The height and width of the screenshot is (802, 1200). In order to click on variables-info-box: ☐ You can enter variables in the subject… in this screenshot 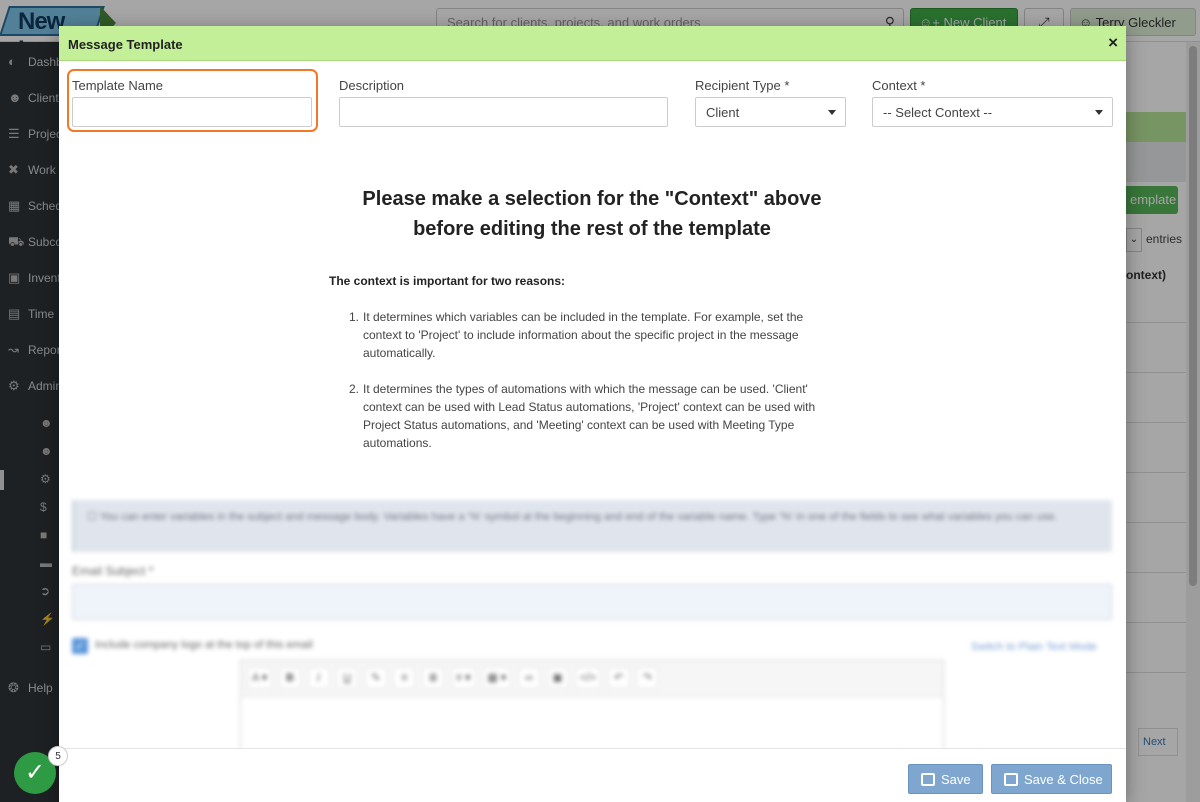, I will do `click(592, 526)`.